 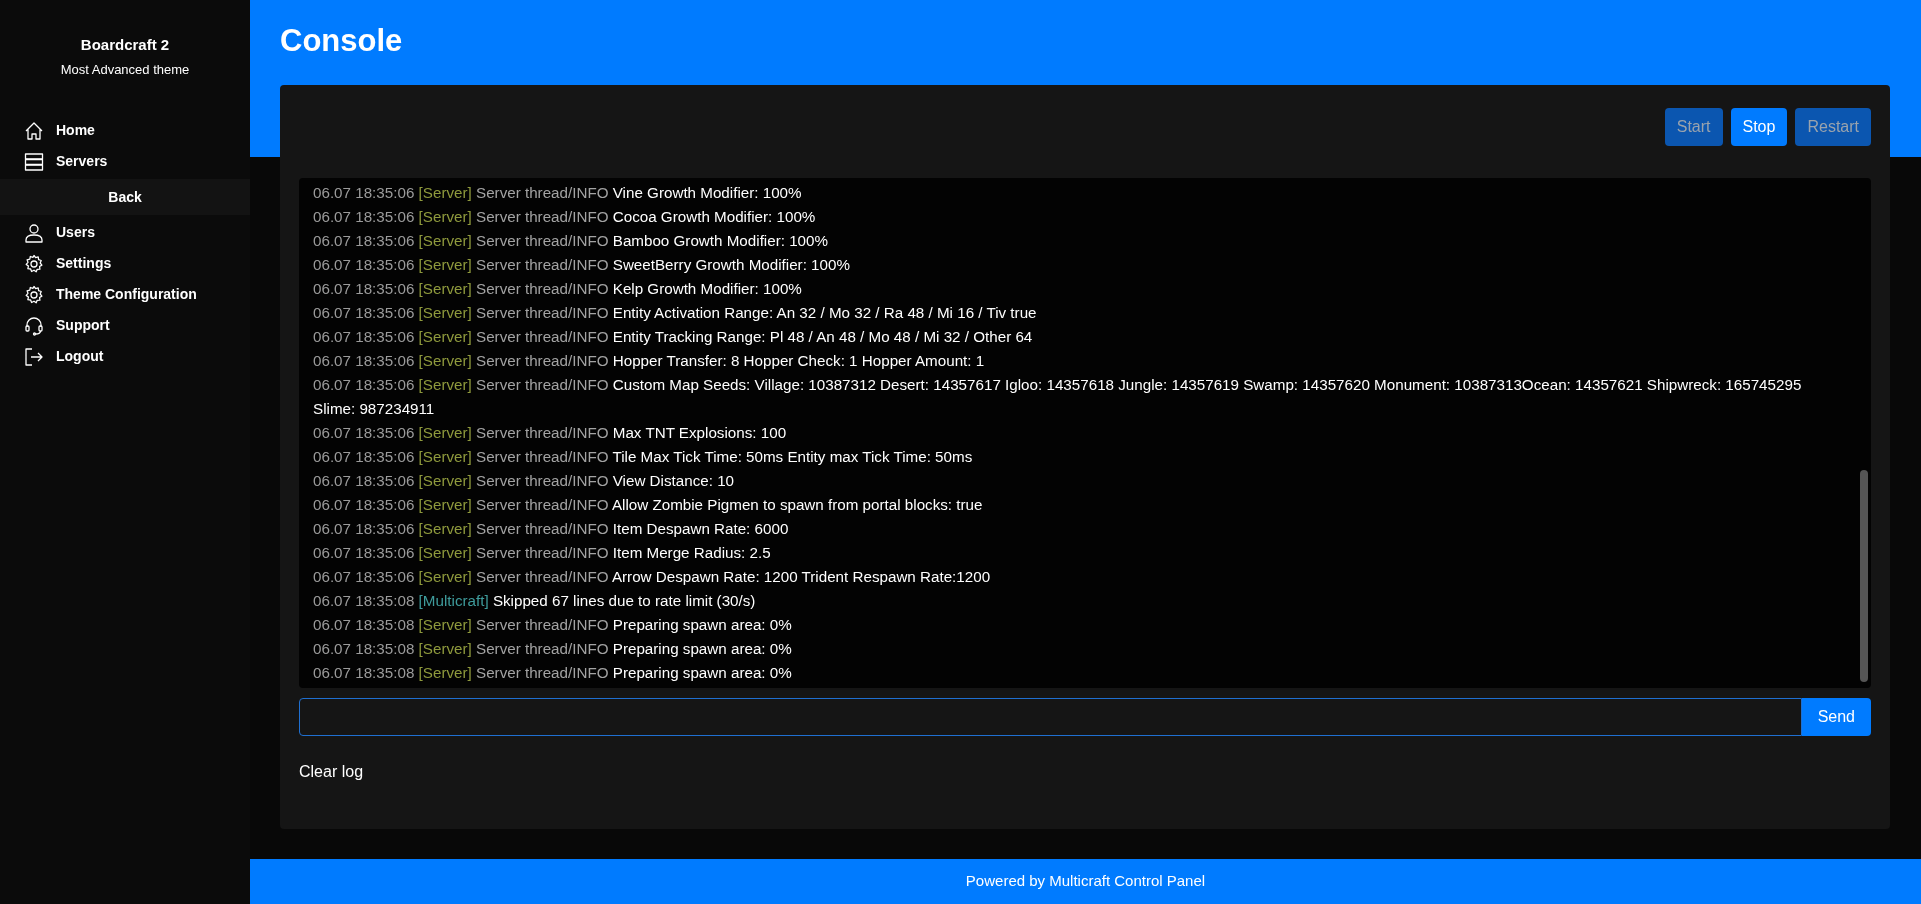 What do you see at coordinates (34, 325) in the screenshot?
I see `headset-icon` at bounding box center [34, 325].